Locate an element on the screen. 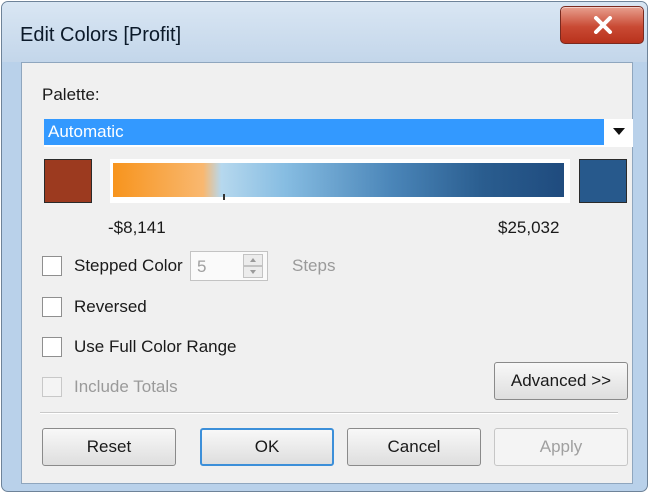 The height and width of the screenshot is (495, 651). spin-buttons is located at coordinates (253, 266).